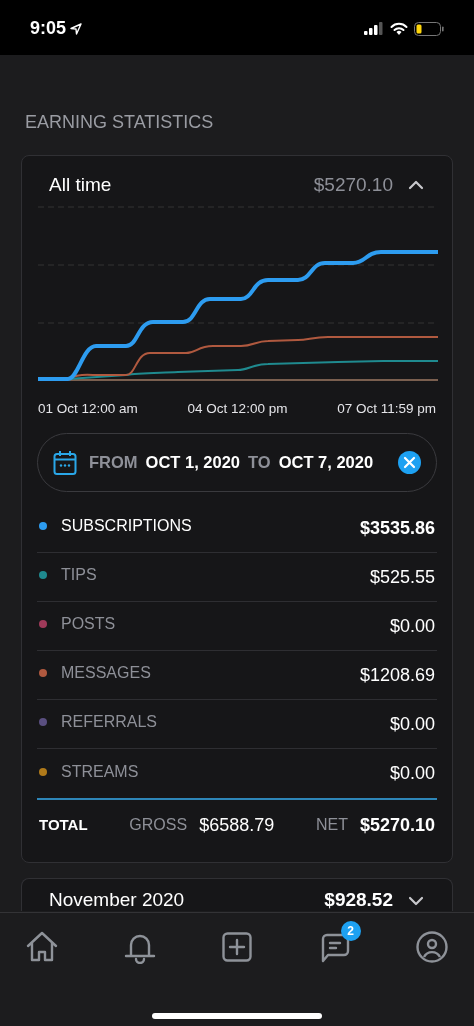 The height and width of the screenshot is (1026, 474). I want to click on gross-label: GROSS, so click(158, 825).